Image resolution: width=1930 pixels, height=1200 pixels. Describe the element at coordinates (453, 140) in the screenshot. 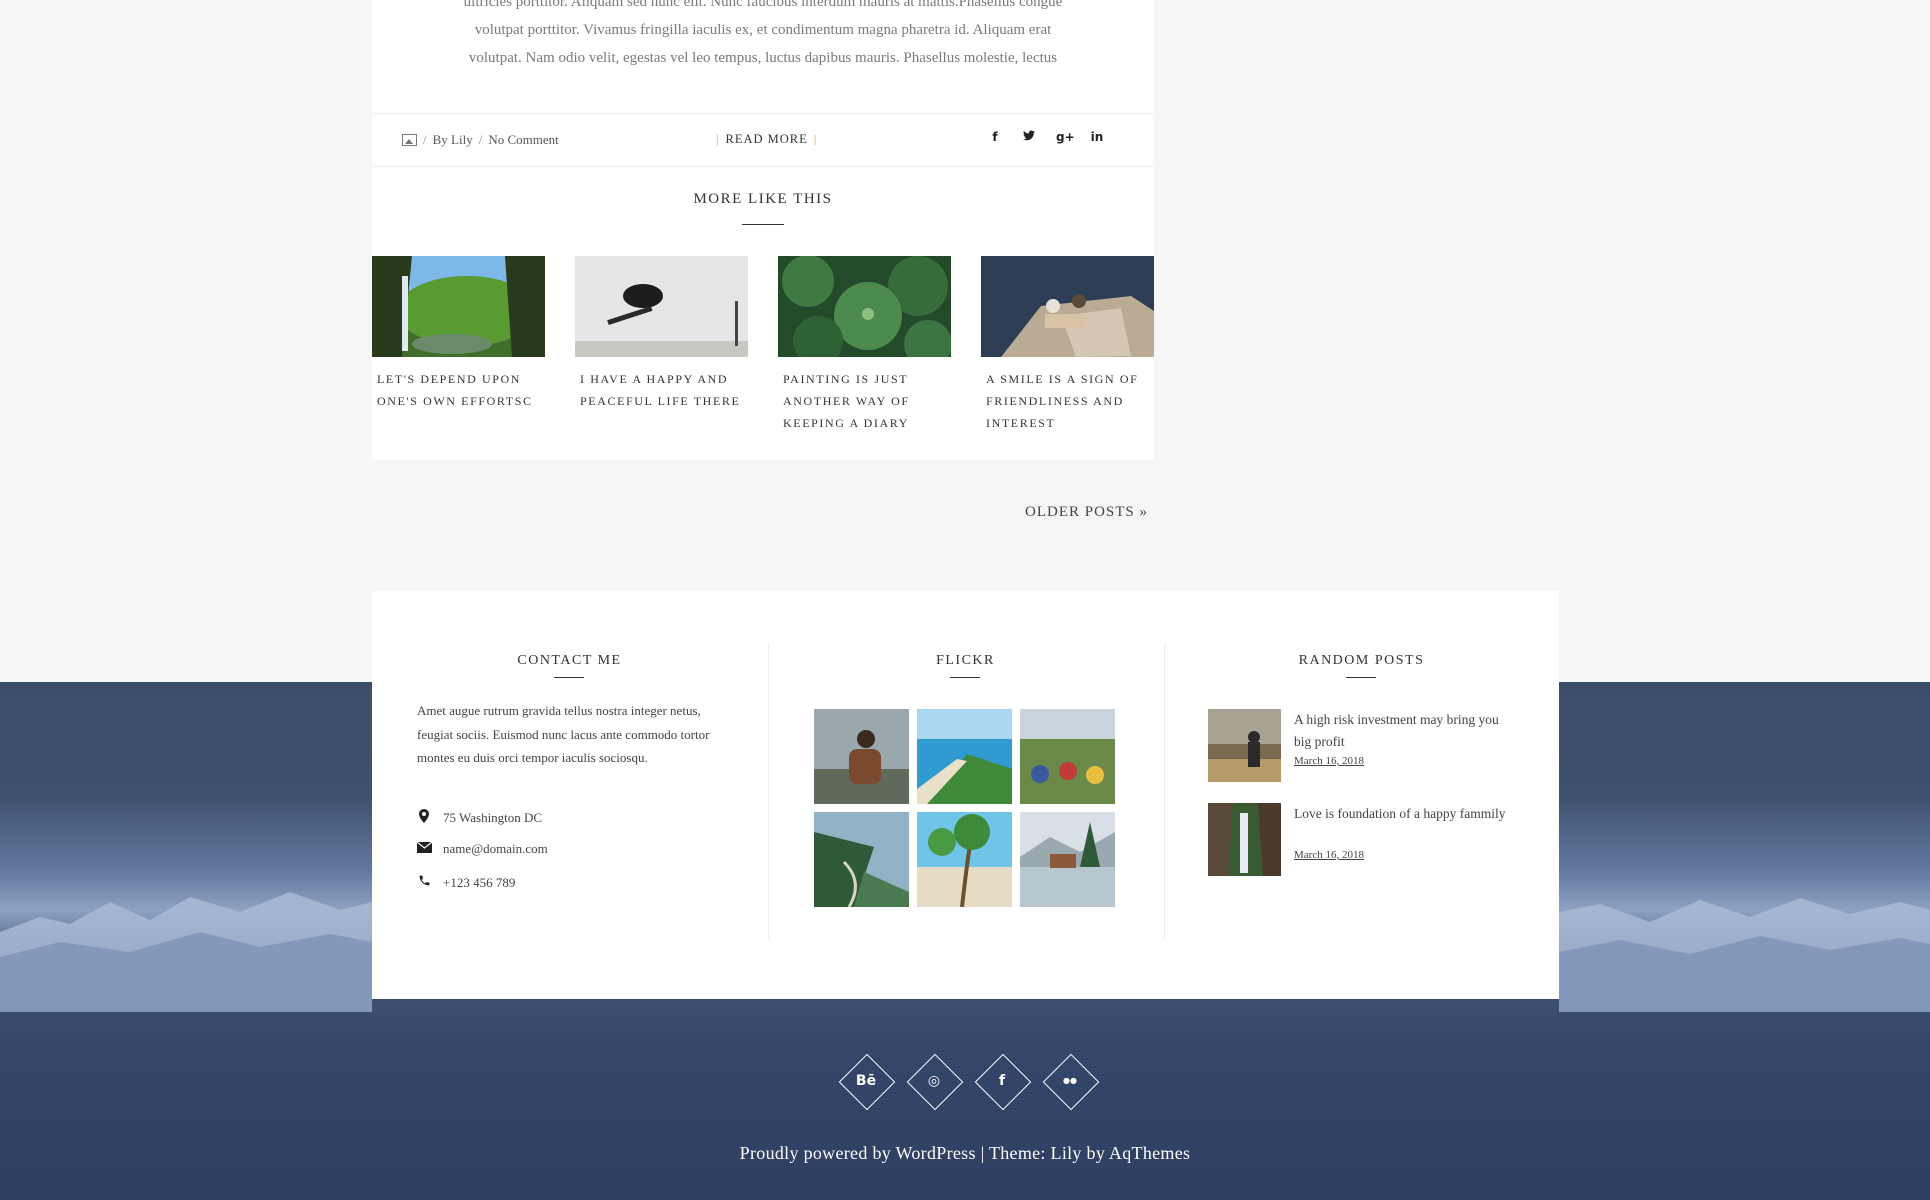

I see `post-author-link: By Lily` at that location.